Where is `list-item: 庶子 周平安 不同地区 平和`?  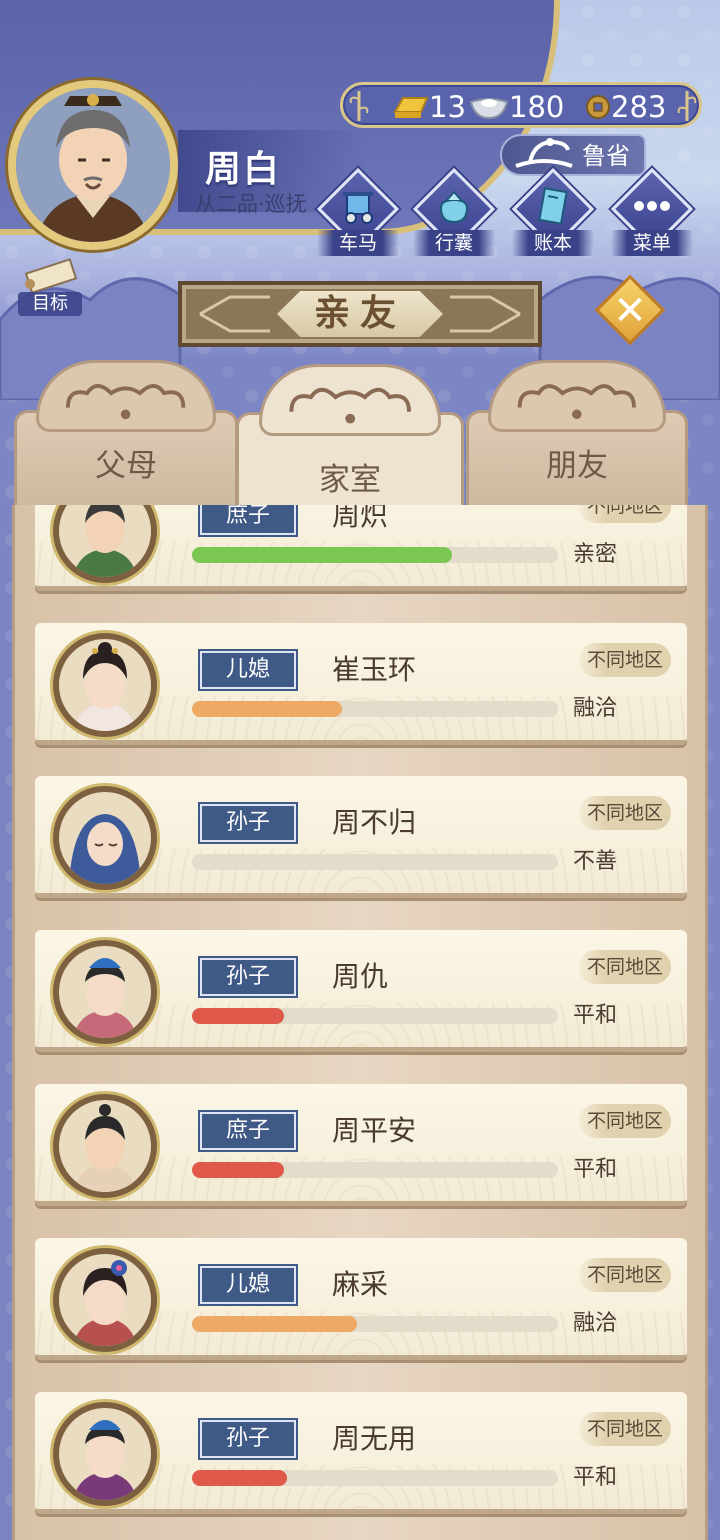
list-item: 庶子 周平安 不同地区 平和 is located at coordinates (361, 1145).